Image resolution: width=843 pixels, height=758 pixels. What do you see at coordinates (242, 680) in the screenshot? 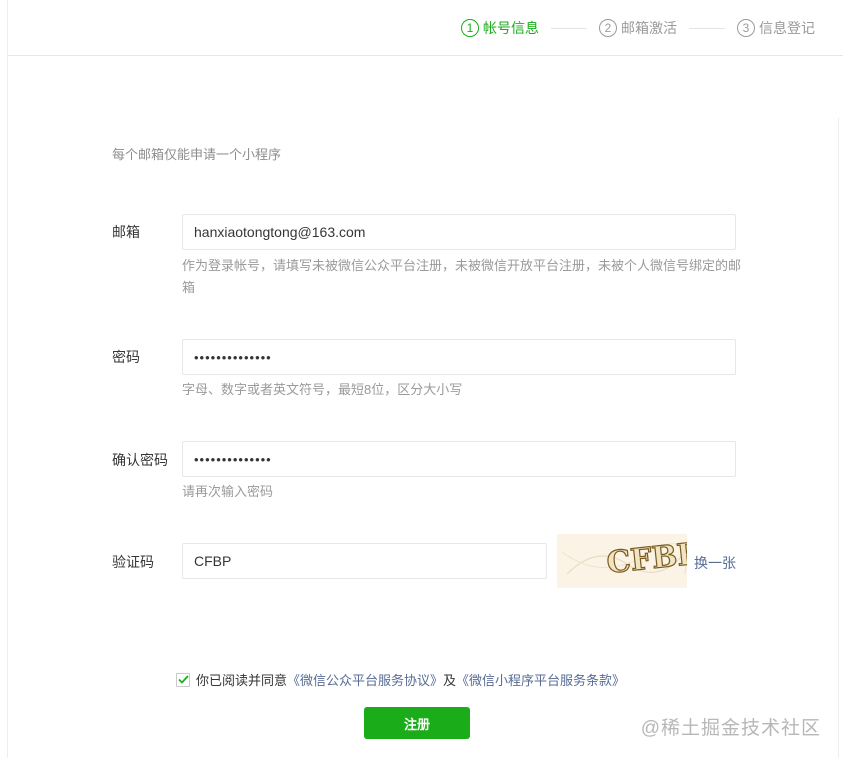
I see `agreement-prefix: 你已阅读并同意` at bounding box center [242, 680].